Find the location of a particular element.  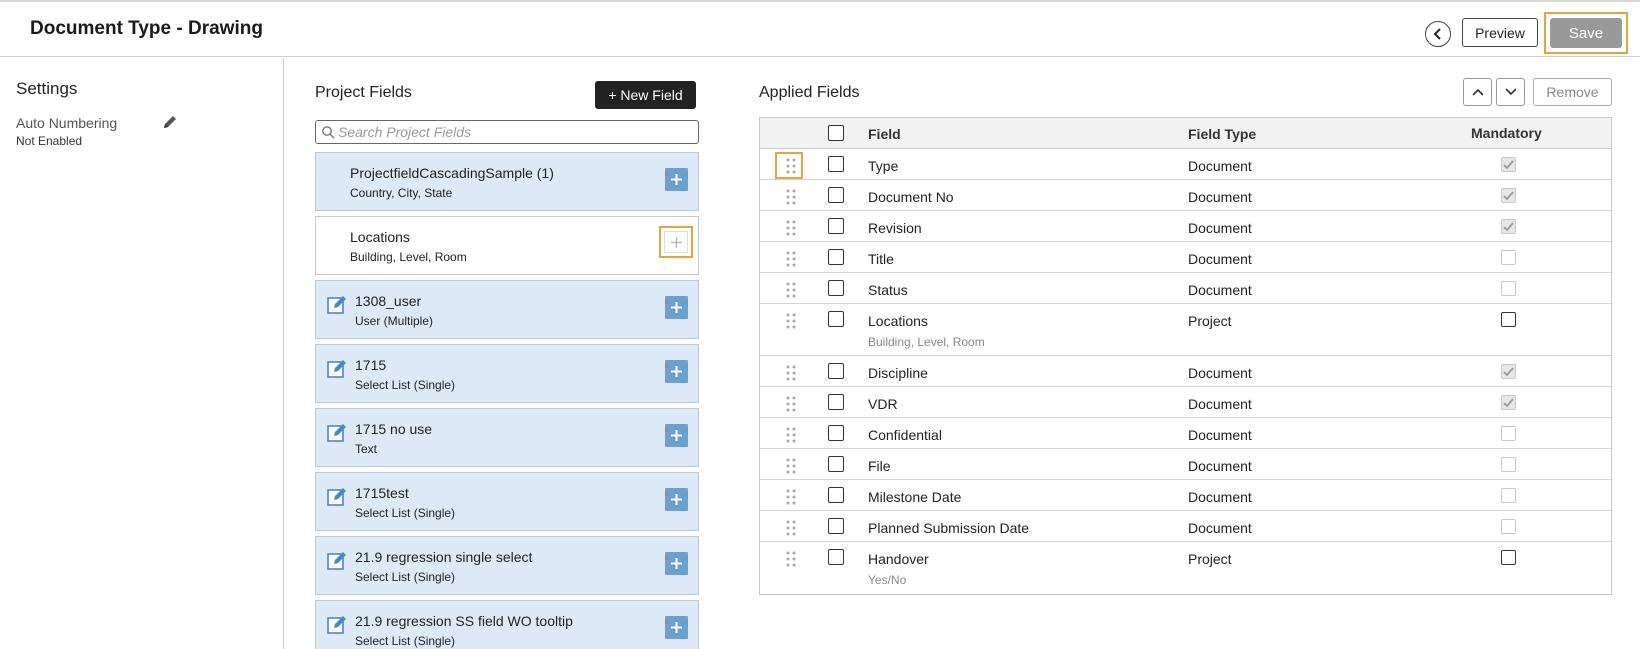

list-item-subtitle: Building, Level, Room is located at coordinates (408, 257).